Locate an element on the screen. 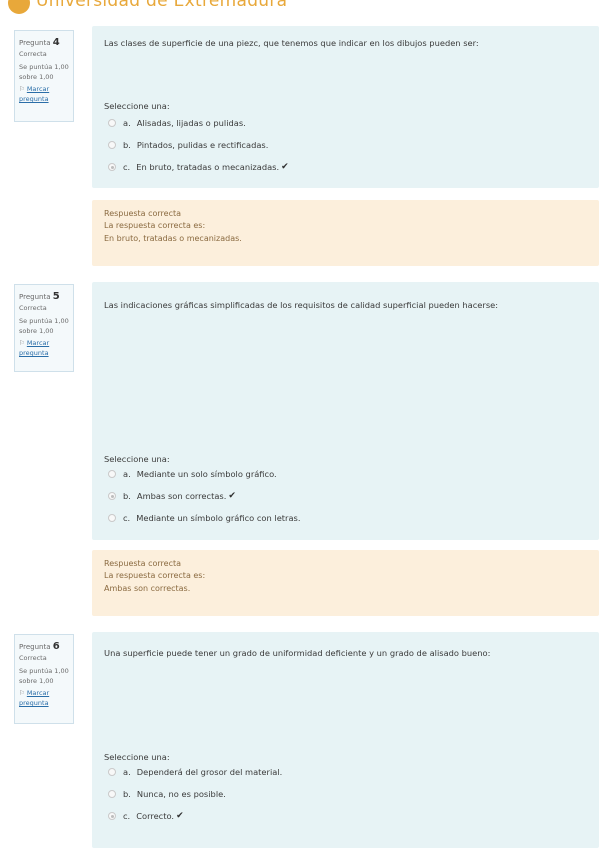 The image size is (599, 848). answer-option-a: a. Alisadas, lijadas o pulidas. is located at coordinates (198, 123).